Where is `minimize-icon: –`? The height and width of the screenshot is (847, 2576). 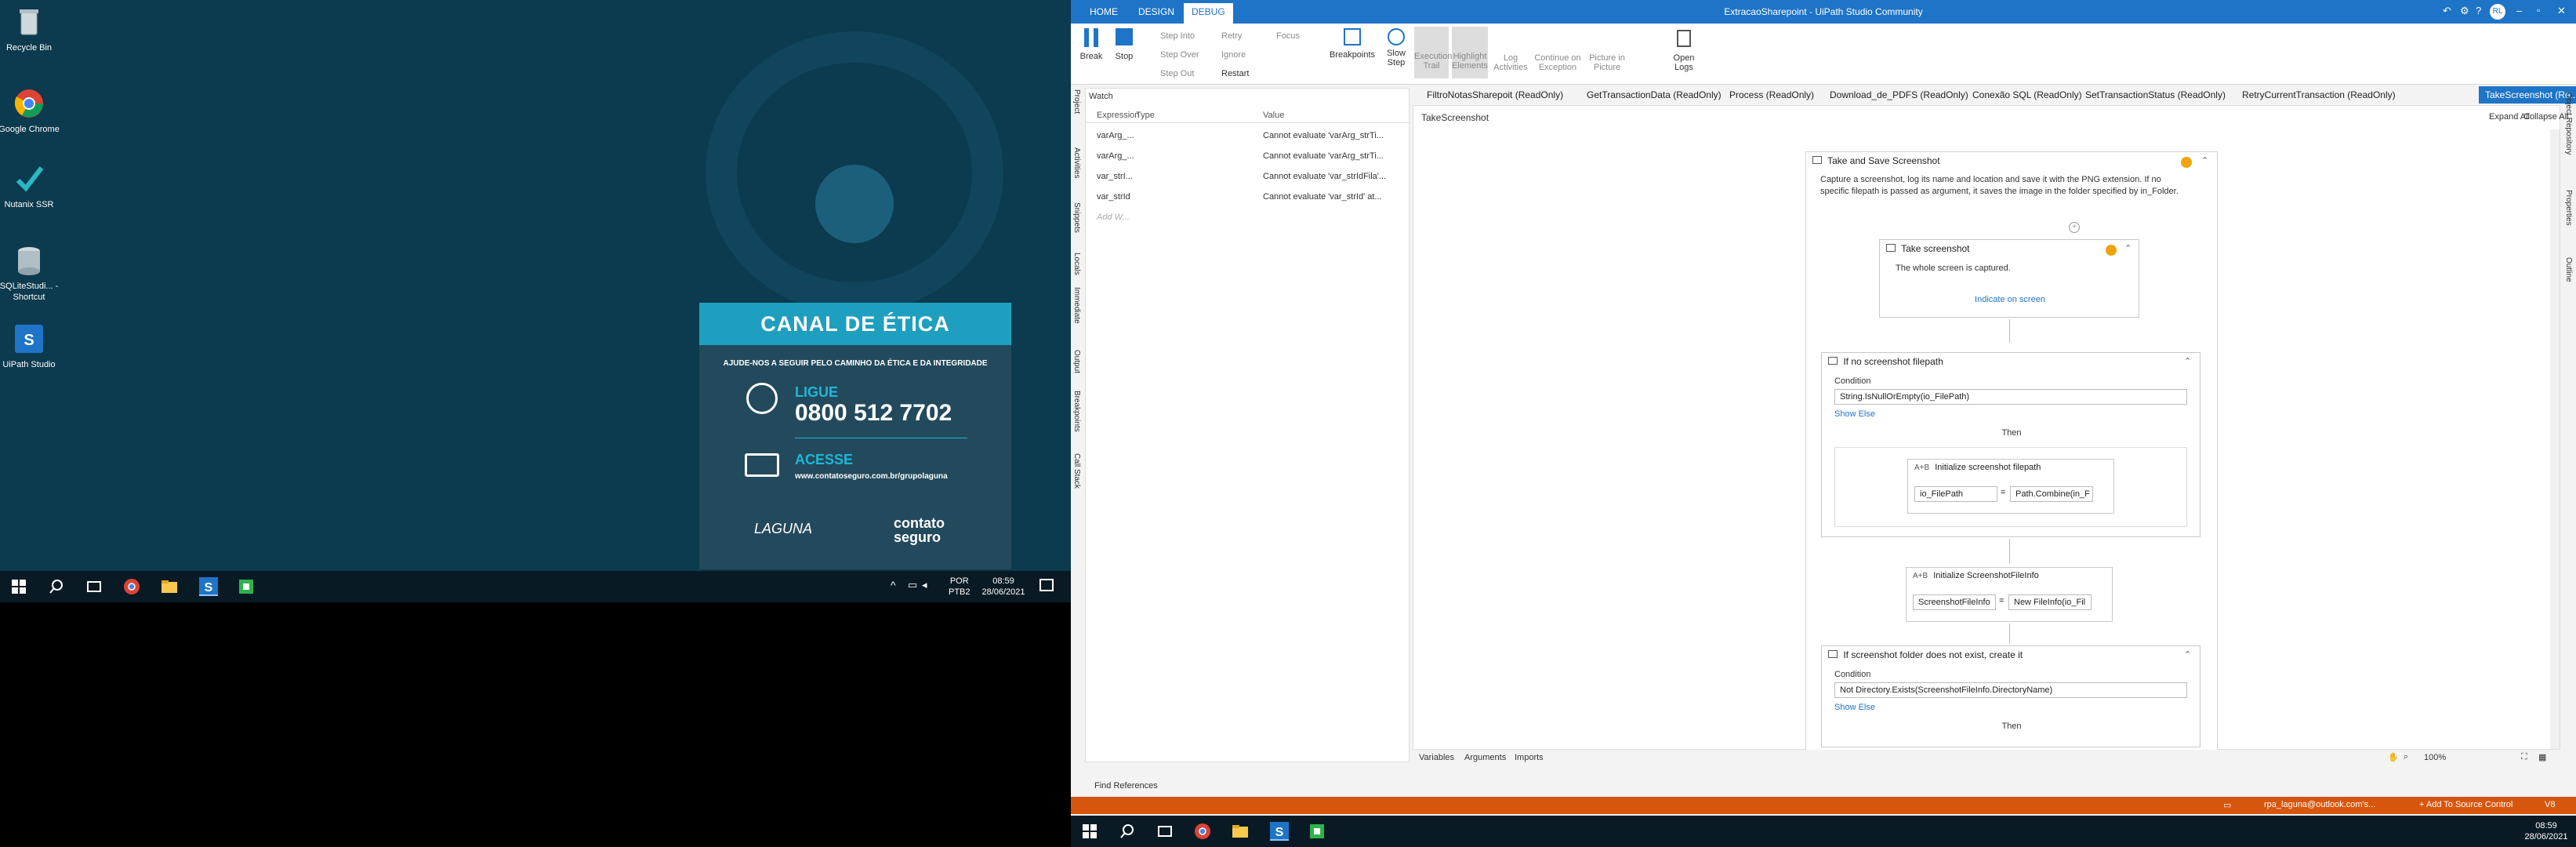 minimize-icon: – is located at coordinates (2519, 10).